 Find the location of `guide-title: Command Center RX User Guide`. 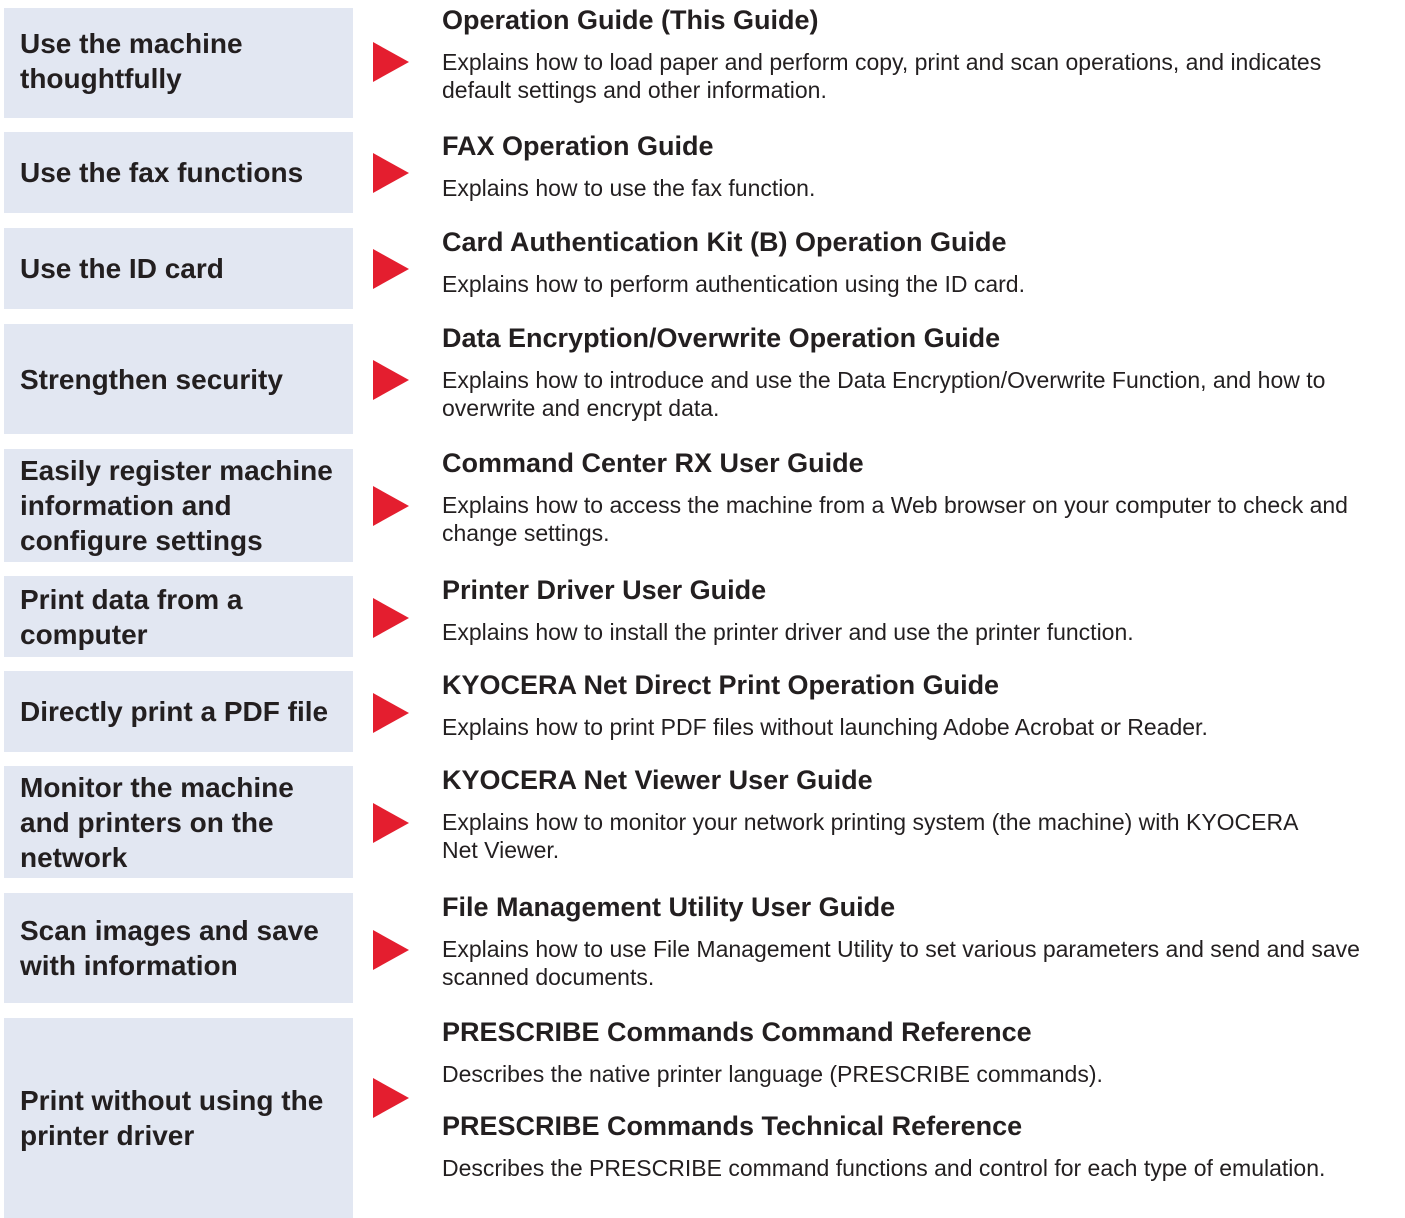

guide-title: Command Center RX User Guide is located at coordinates (653, 463).